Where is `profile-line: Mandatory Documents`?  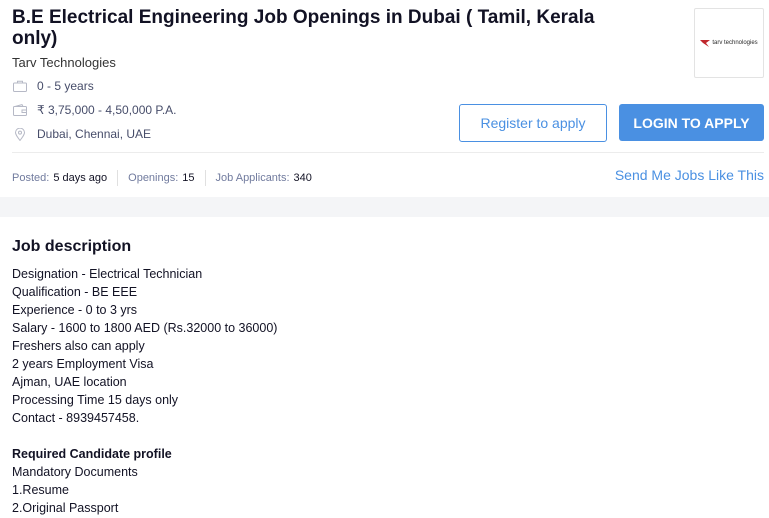 profile-line: Mandatory Documents is located at coordinates (75, 472).